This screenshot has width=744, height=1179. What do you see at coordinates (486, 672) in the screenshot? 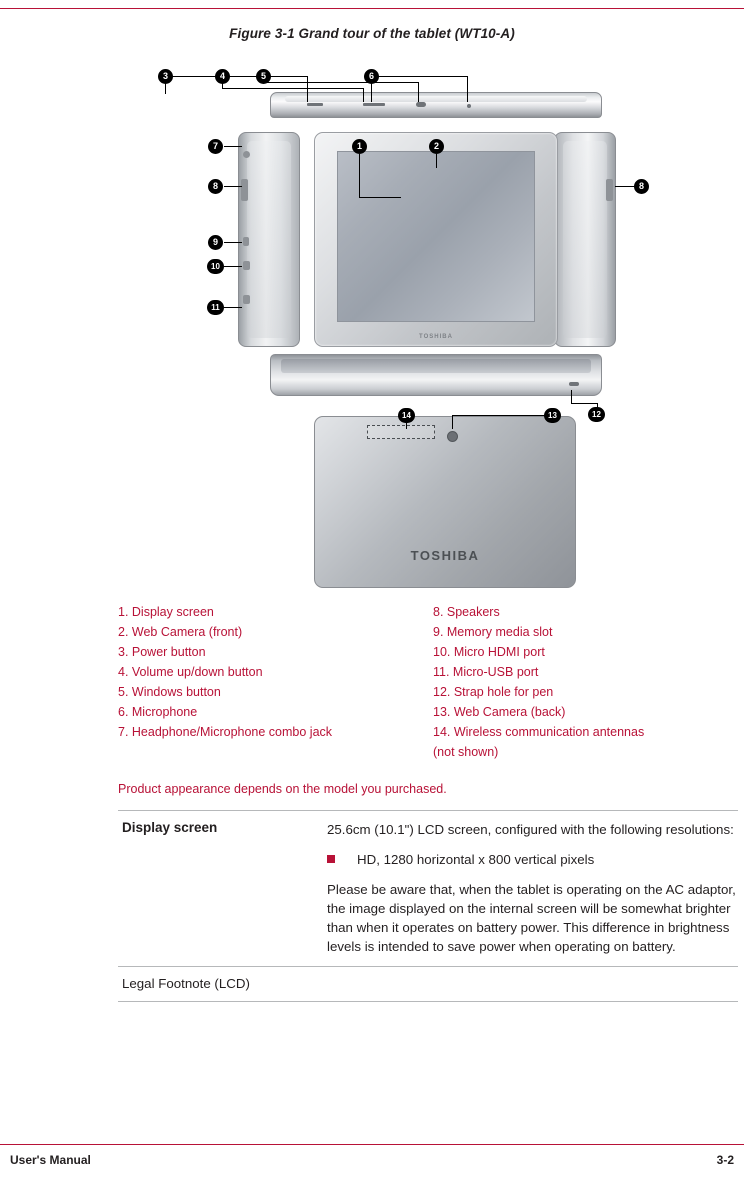
I see `legend-item-11: 11. Micro-USB port` at bounding box center [486, 672].